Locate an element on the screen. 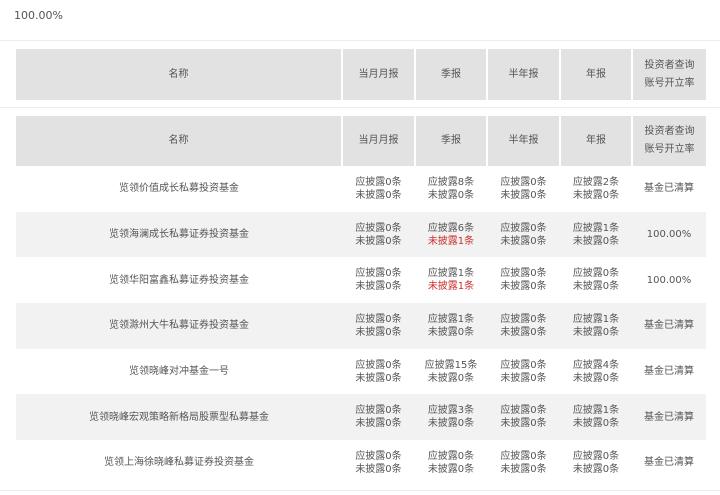  fund-name: 览领上海徐晓峰私募证券投资基金 is located at coordinates (179, 463).